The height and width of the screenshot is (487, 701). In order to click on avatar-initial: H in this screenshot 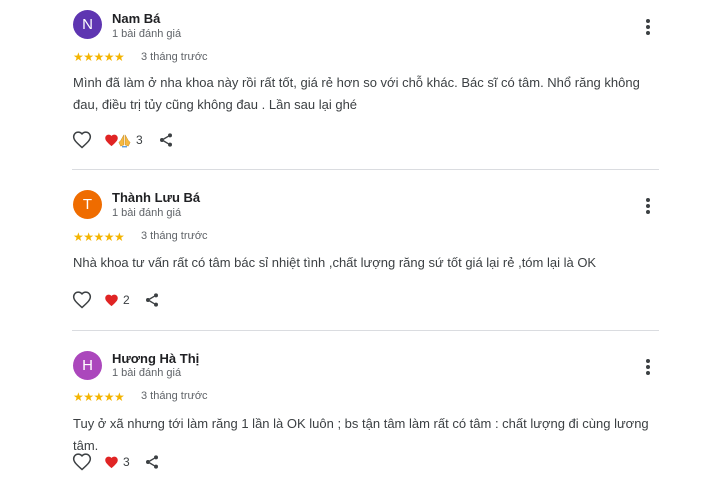, I will do `click(87, 365)`.